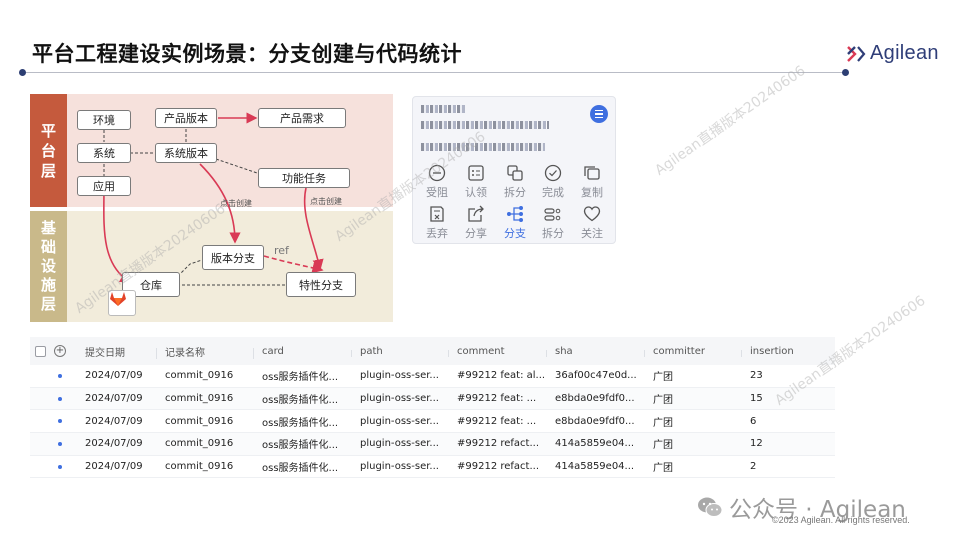 The image size is (960, 540). What do you see at coordinates (515, 182) in the screenshot?
I see `action-split: 拆分` at bounding box center [515, 182].